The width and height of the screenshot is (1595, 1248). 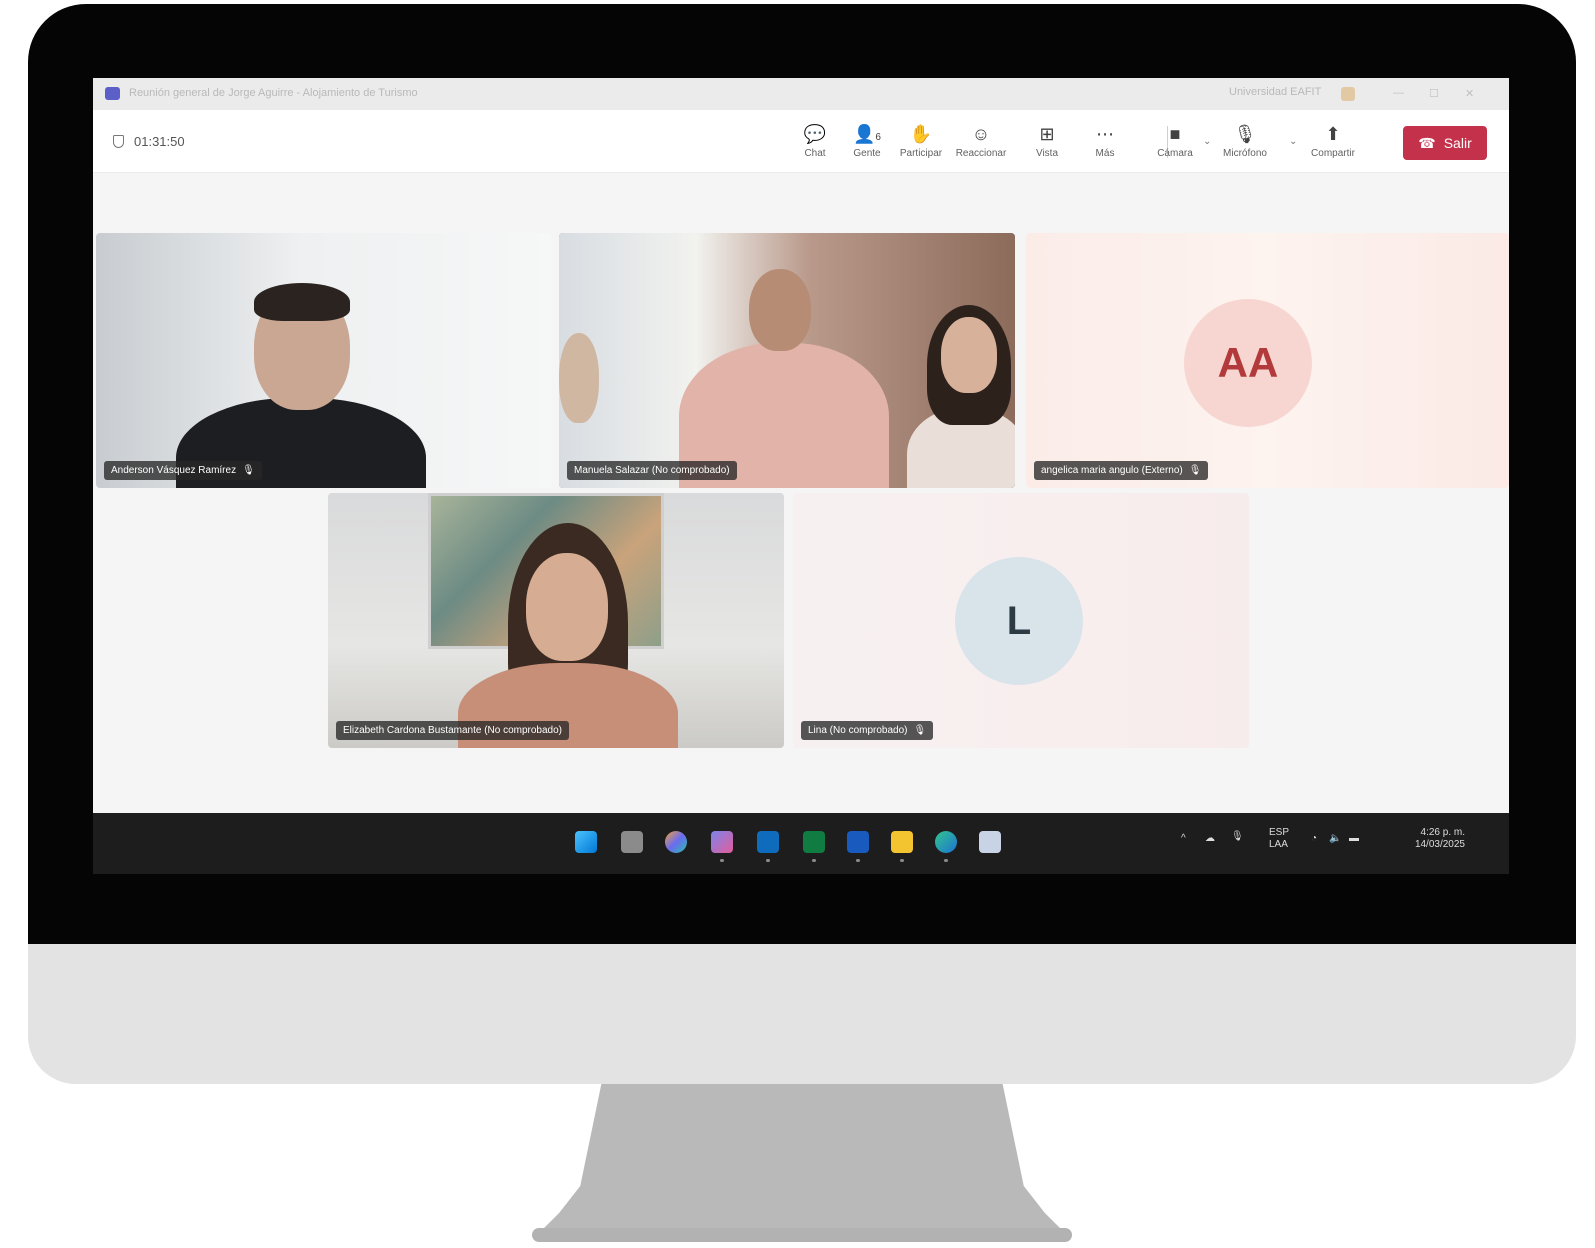 I want to click on microphone-options-chevron-icon: ⌄, so click(x=1293, y=141).